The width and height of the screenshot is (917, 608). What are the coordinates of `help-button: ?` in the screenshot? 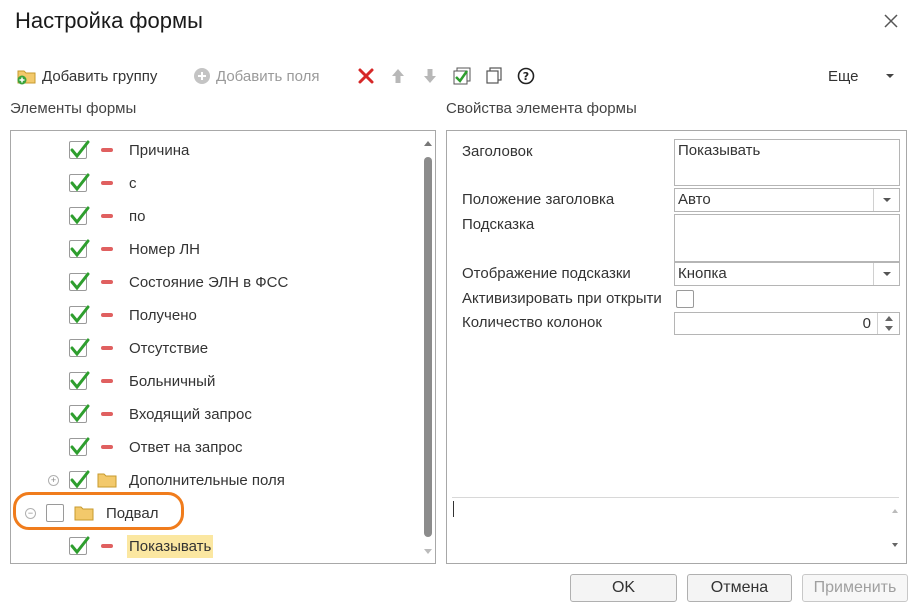 It's located at (526, 76).